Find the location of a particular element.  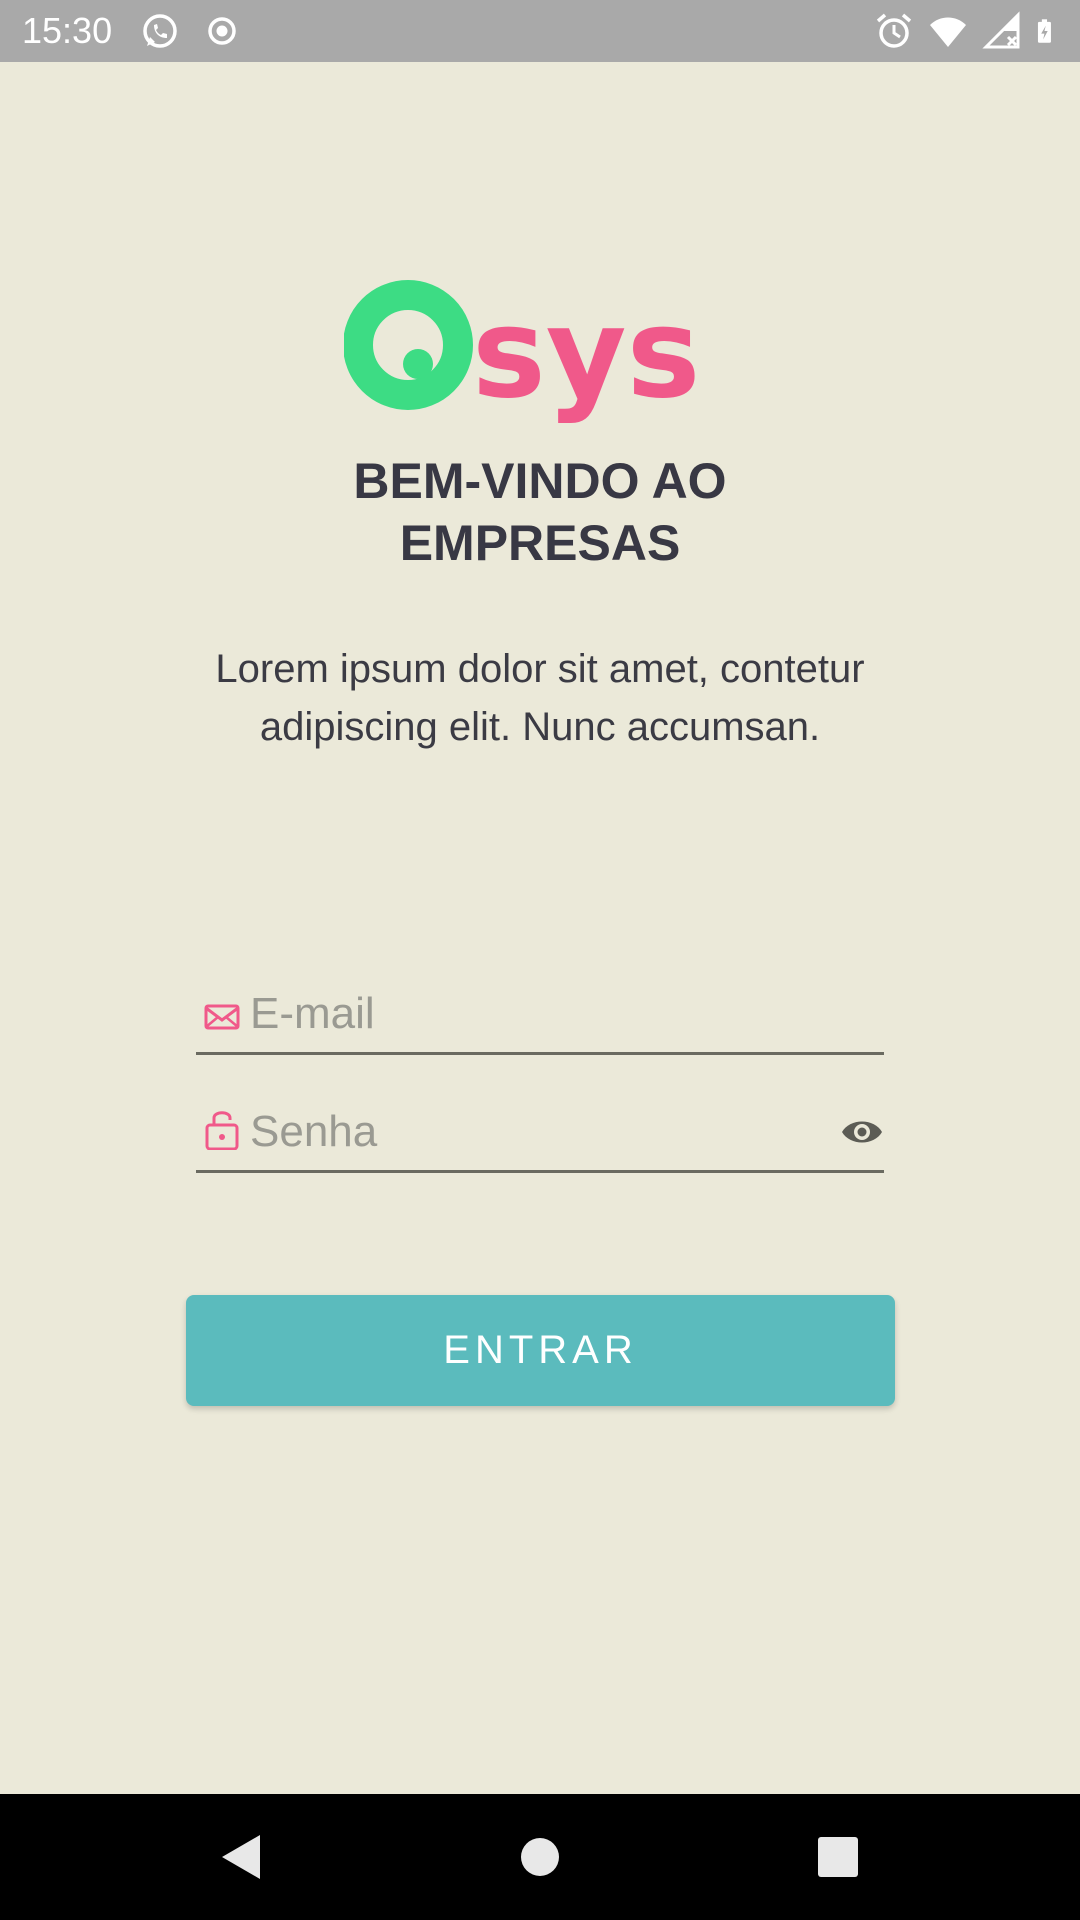

navigation-bar is located at coordinates (540, 1857).